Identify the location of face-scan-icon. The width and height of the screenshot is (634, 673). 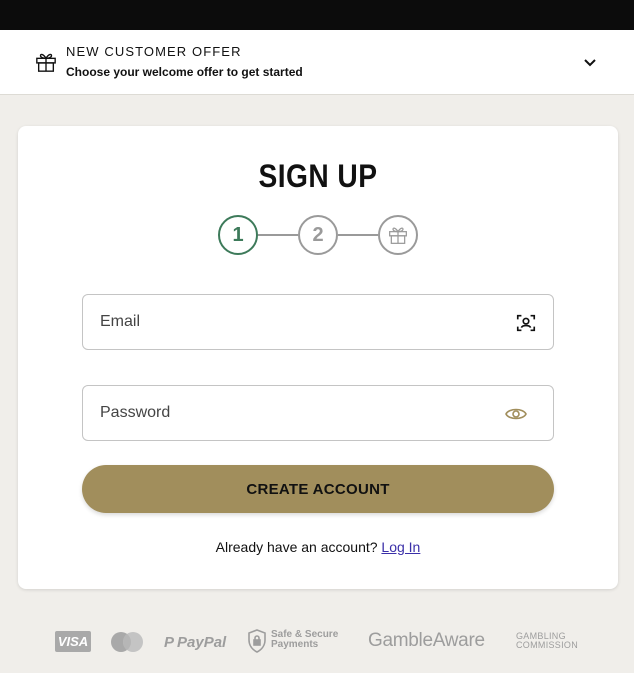
(526, 323).